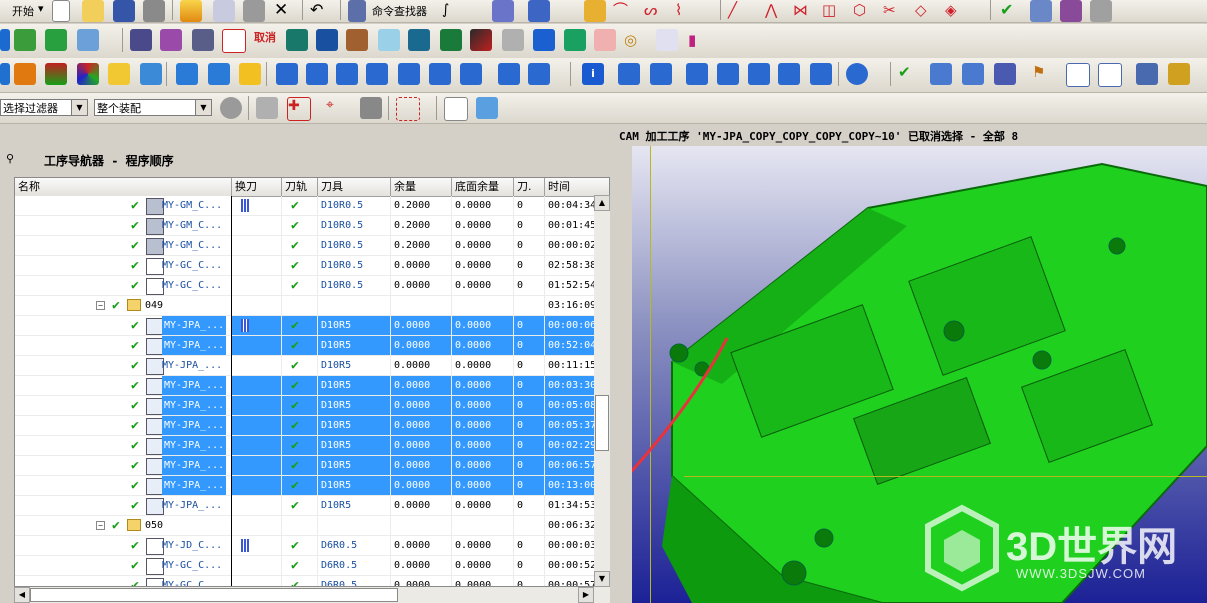  Describe the element at coordinates (151, 74) in the screenshot. I see `note-icon` at that location.